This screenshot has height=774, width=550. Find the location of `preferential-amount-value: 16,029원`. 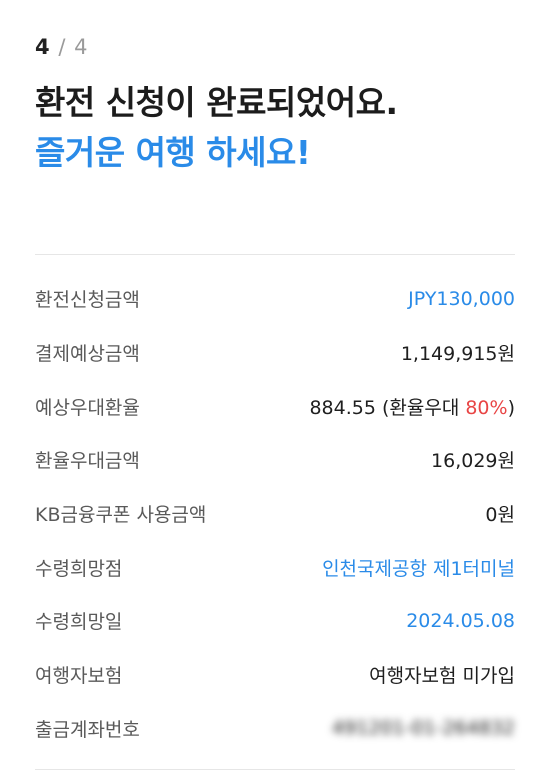

preferential-amount-value: 16,029원 is located at coordinates (473, 461).